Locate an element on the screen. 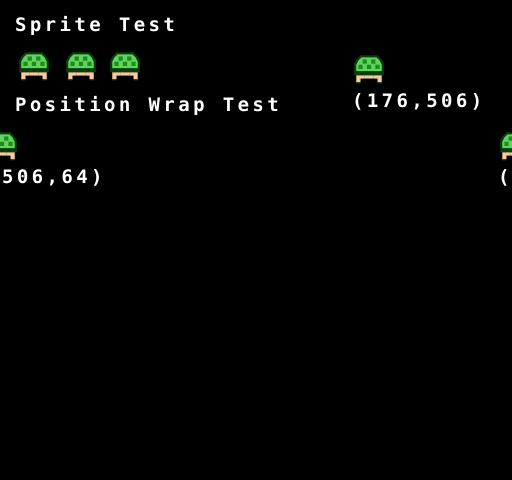 The width and height of the screenshot is (512, 480). coord-readout: (176,506) is located at coordinates (419, 101).